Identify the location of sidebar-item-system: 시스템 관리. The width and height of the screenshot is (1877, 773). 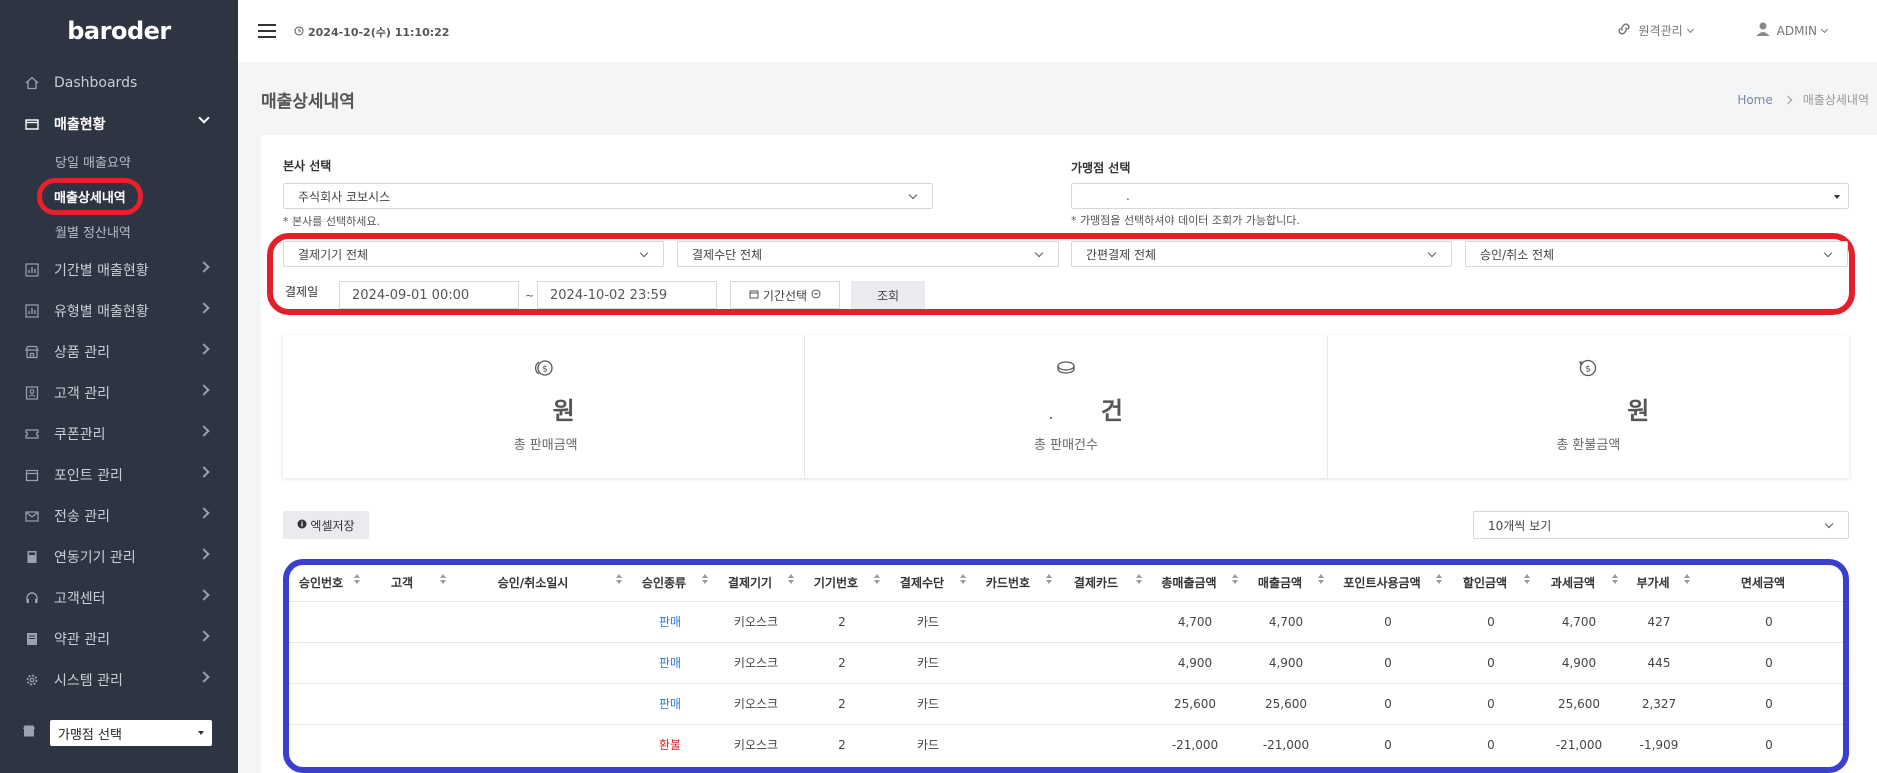
(119, 679).